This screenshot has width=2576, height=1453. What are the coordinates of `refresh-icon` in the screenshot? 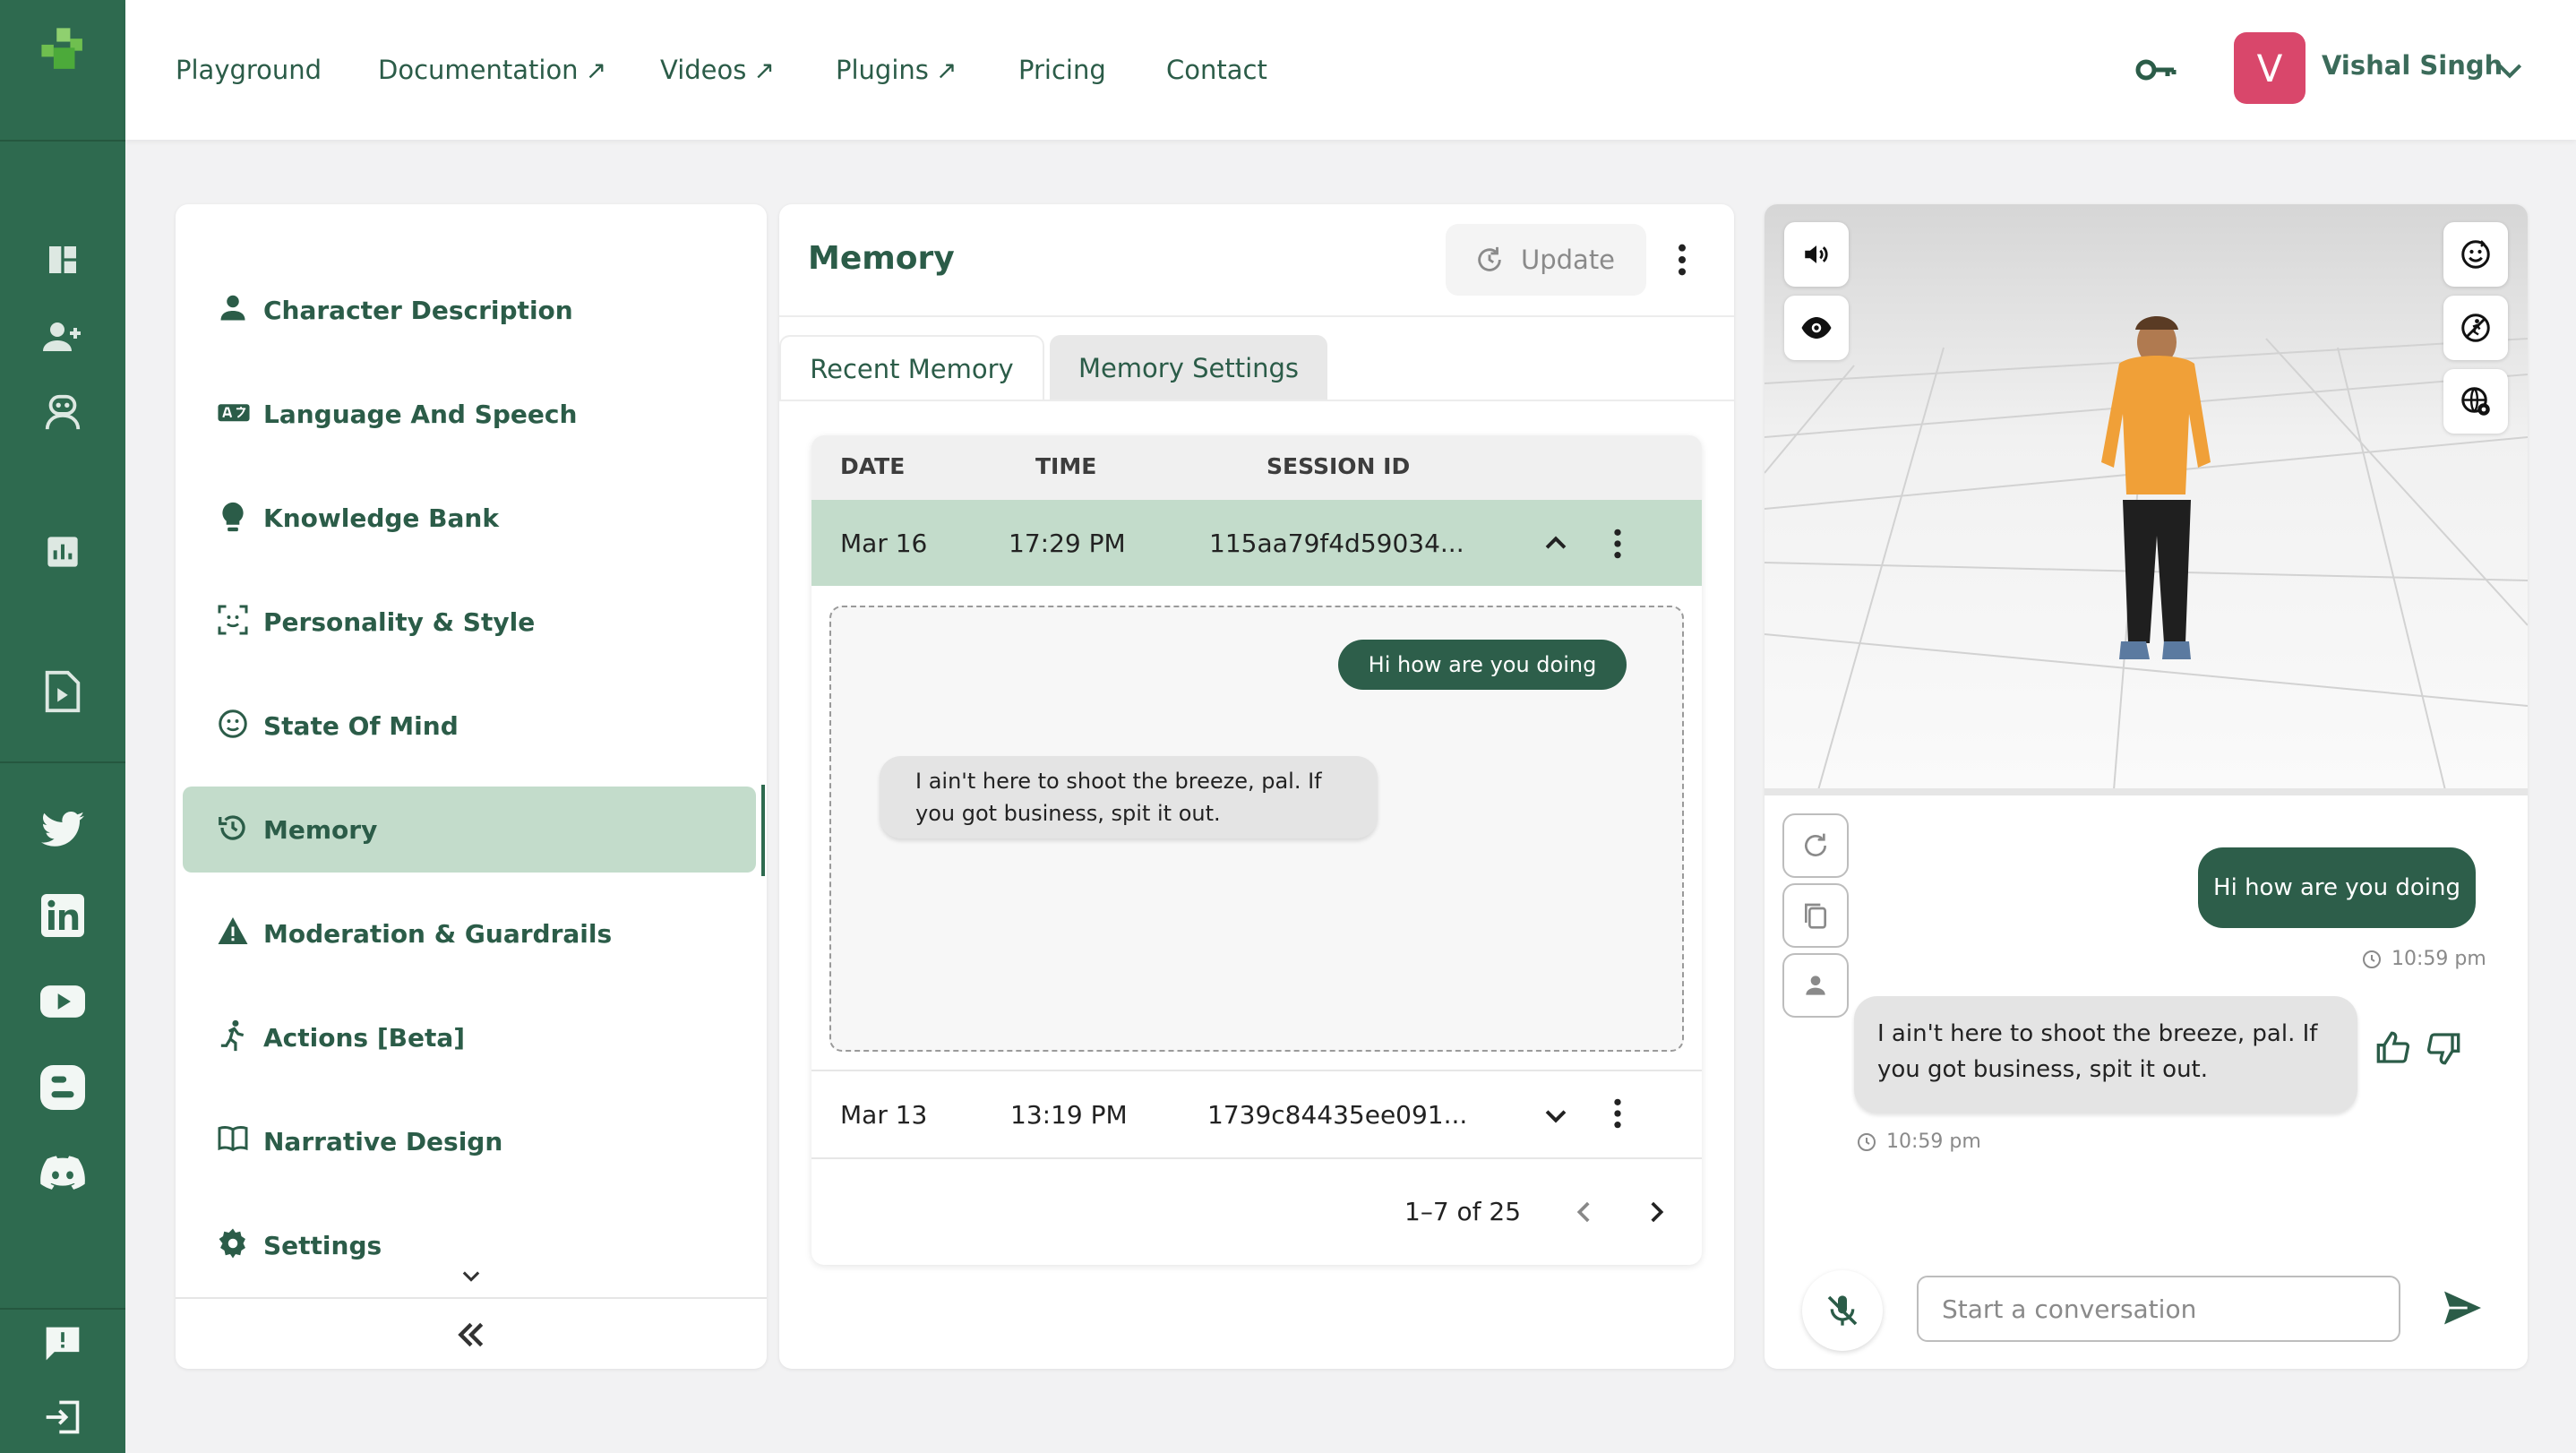 It's located at (1489, 259).